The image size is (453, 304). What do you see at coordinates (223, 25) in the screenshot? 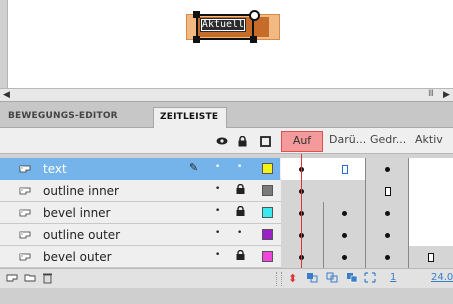
I see `stage-text-field: Aktuell` at bounding box center [223, 25].